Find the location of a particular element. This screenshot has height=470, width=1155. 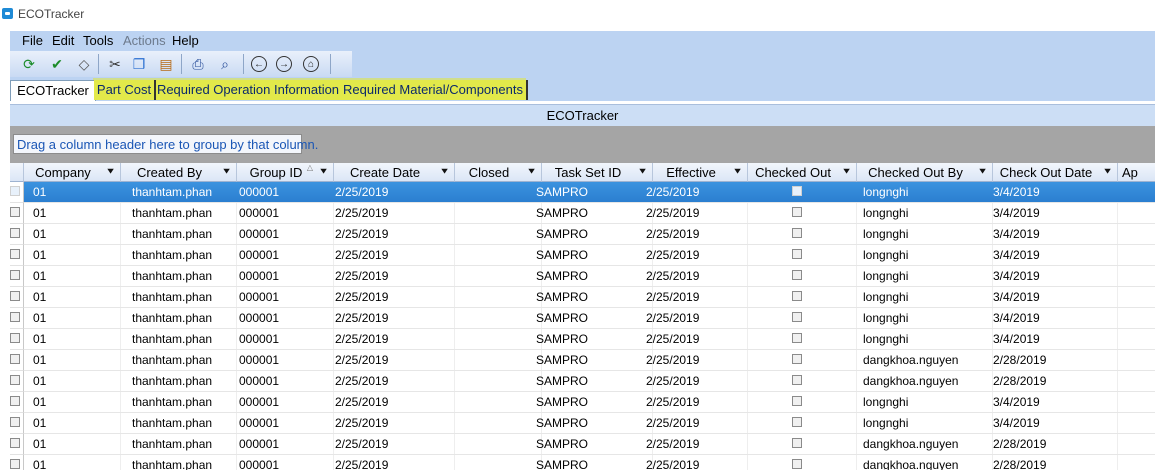

column-header-created-by: Created By ▼ is located at coordinates (179, 172).